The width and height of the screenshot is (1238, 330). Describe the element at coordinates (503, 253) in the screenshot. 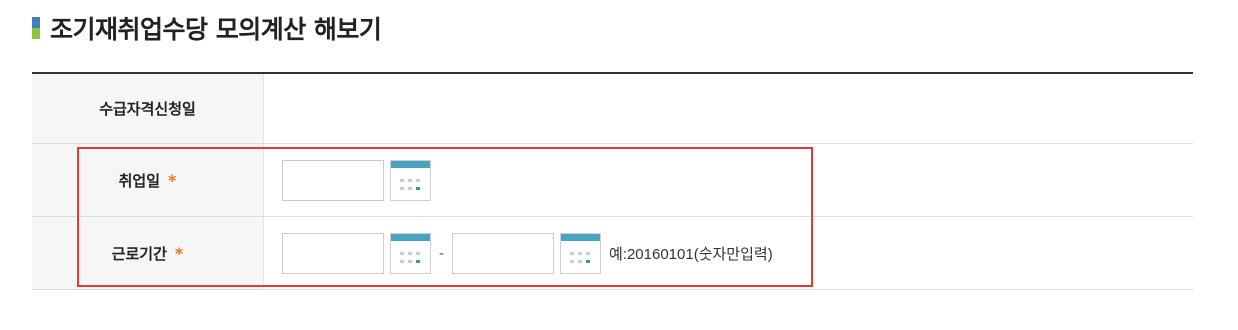

I see `work-period-end-input` at that location.